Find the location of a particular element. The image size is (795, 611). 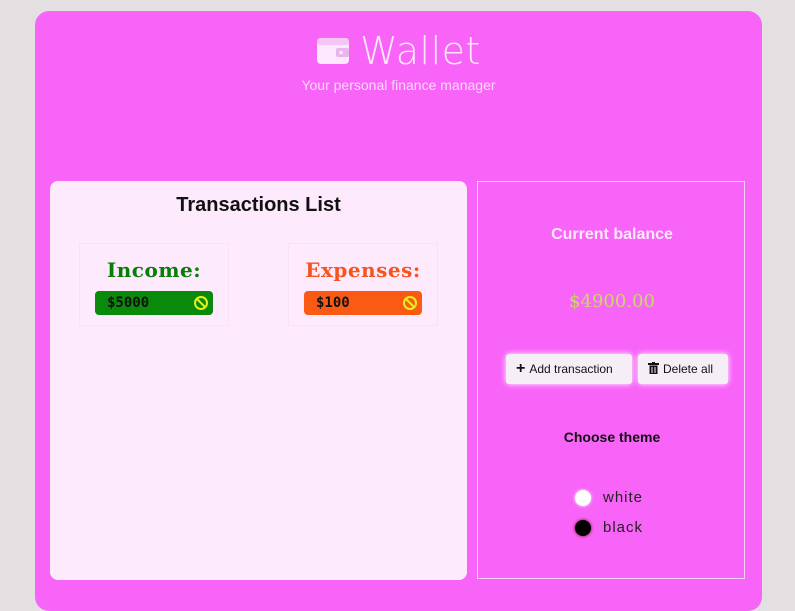

income-column: Income: $5000 is located at coordinates (154, 284).